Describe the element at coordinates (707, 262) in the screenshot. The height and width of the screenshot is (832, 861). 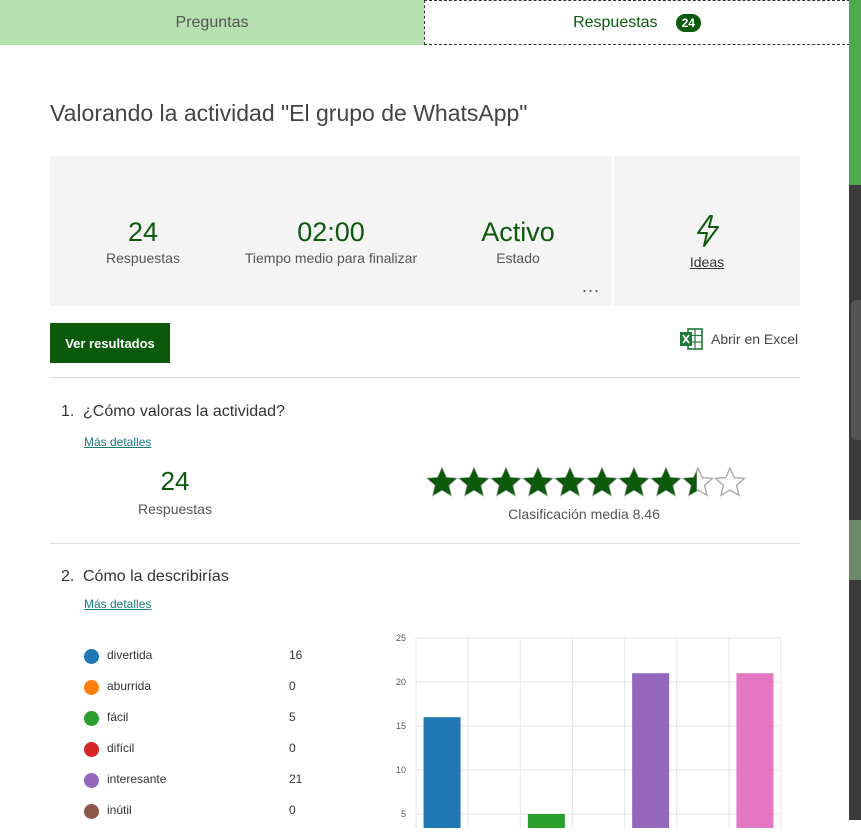
I see `ideas-link: Ideas` at that location.